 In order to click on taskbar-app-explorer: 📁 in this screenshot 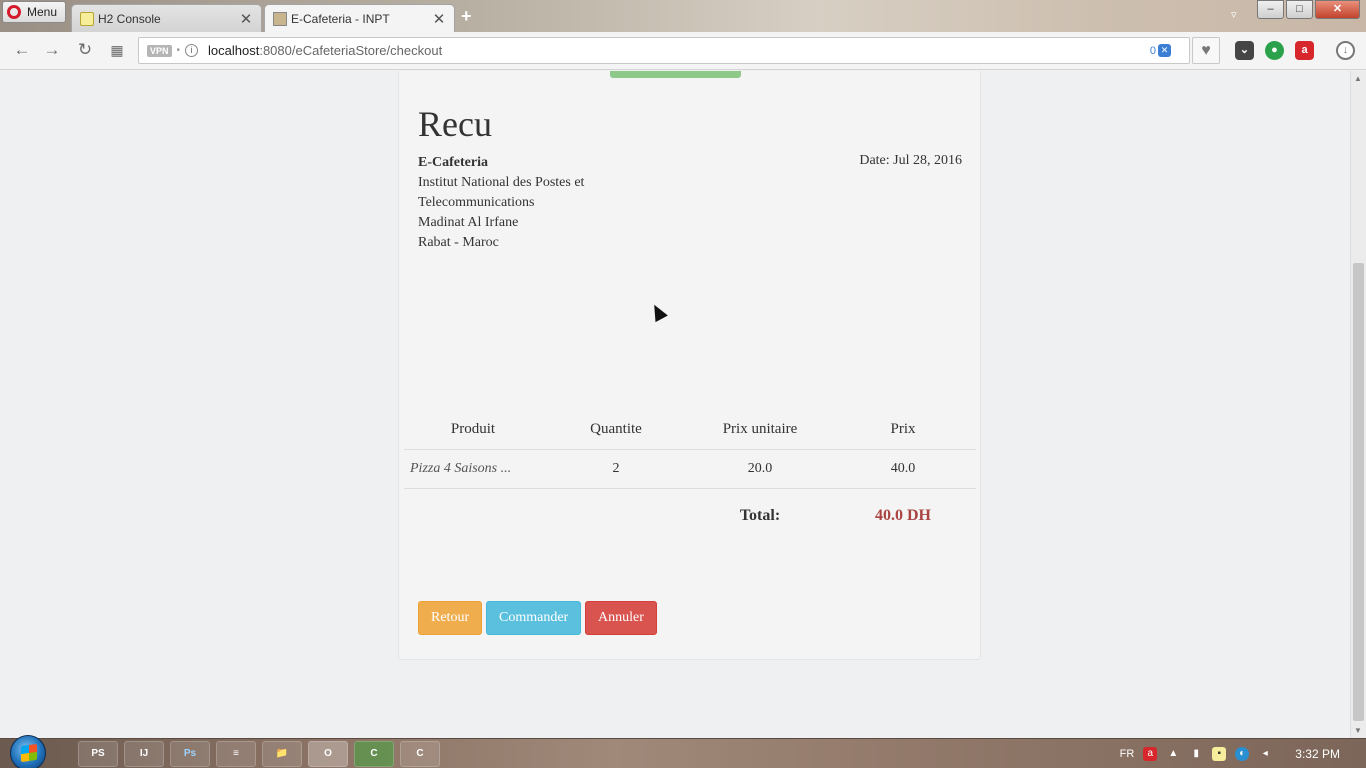, I will do `click(282, 754)`.